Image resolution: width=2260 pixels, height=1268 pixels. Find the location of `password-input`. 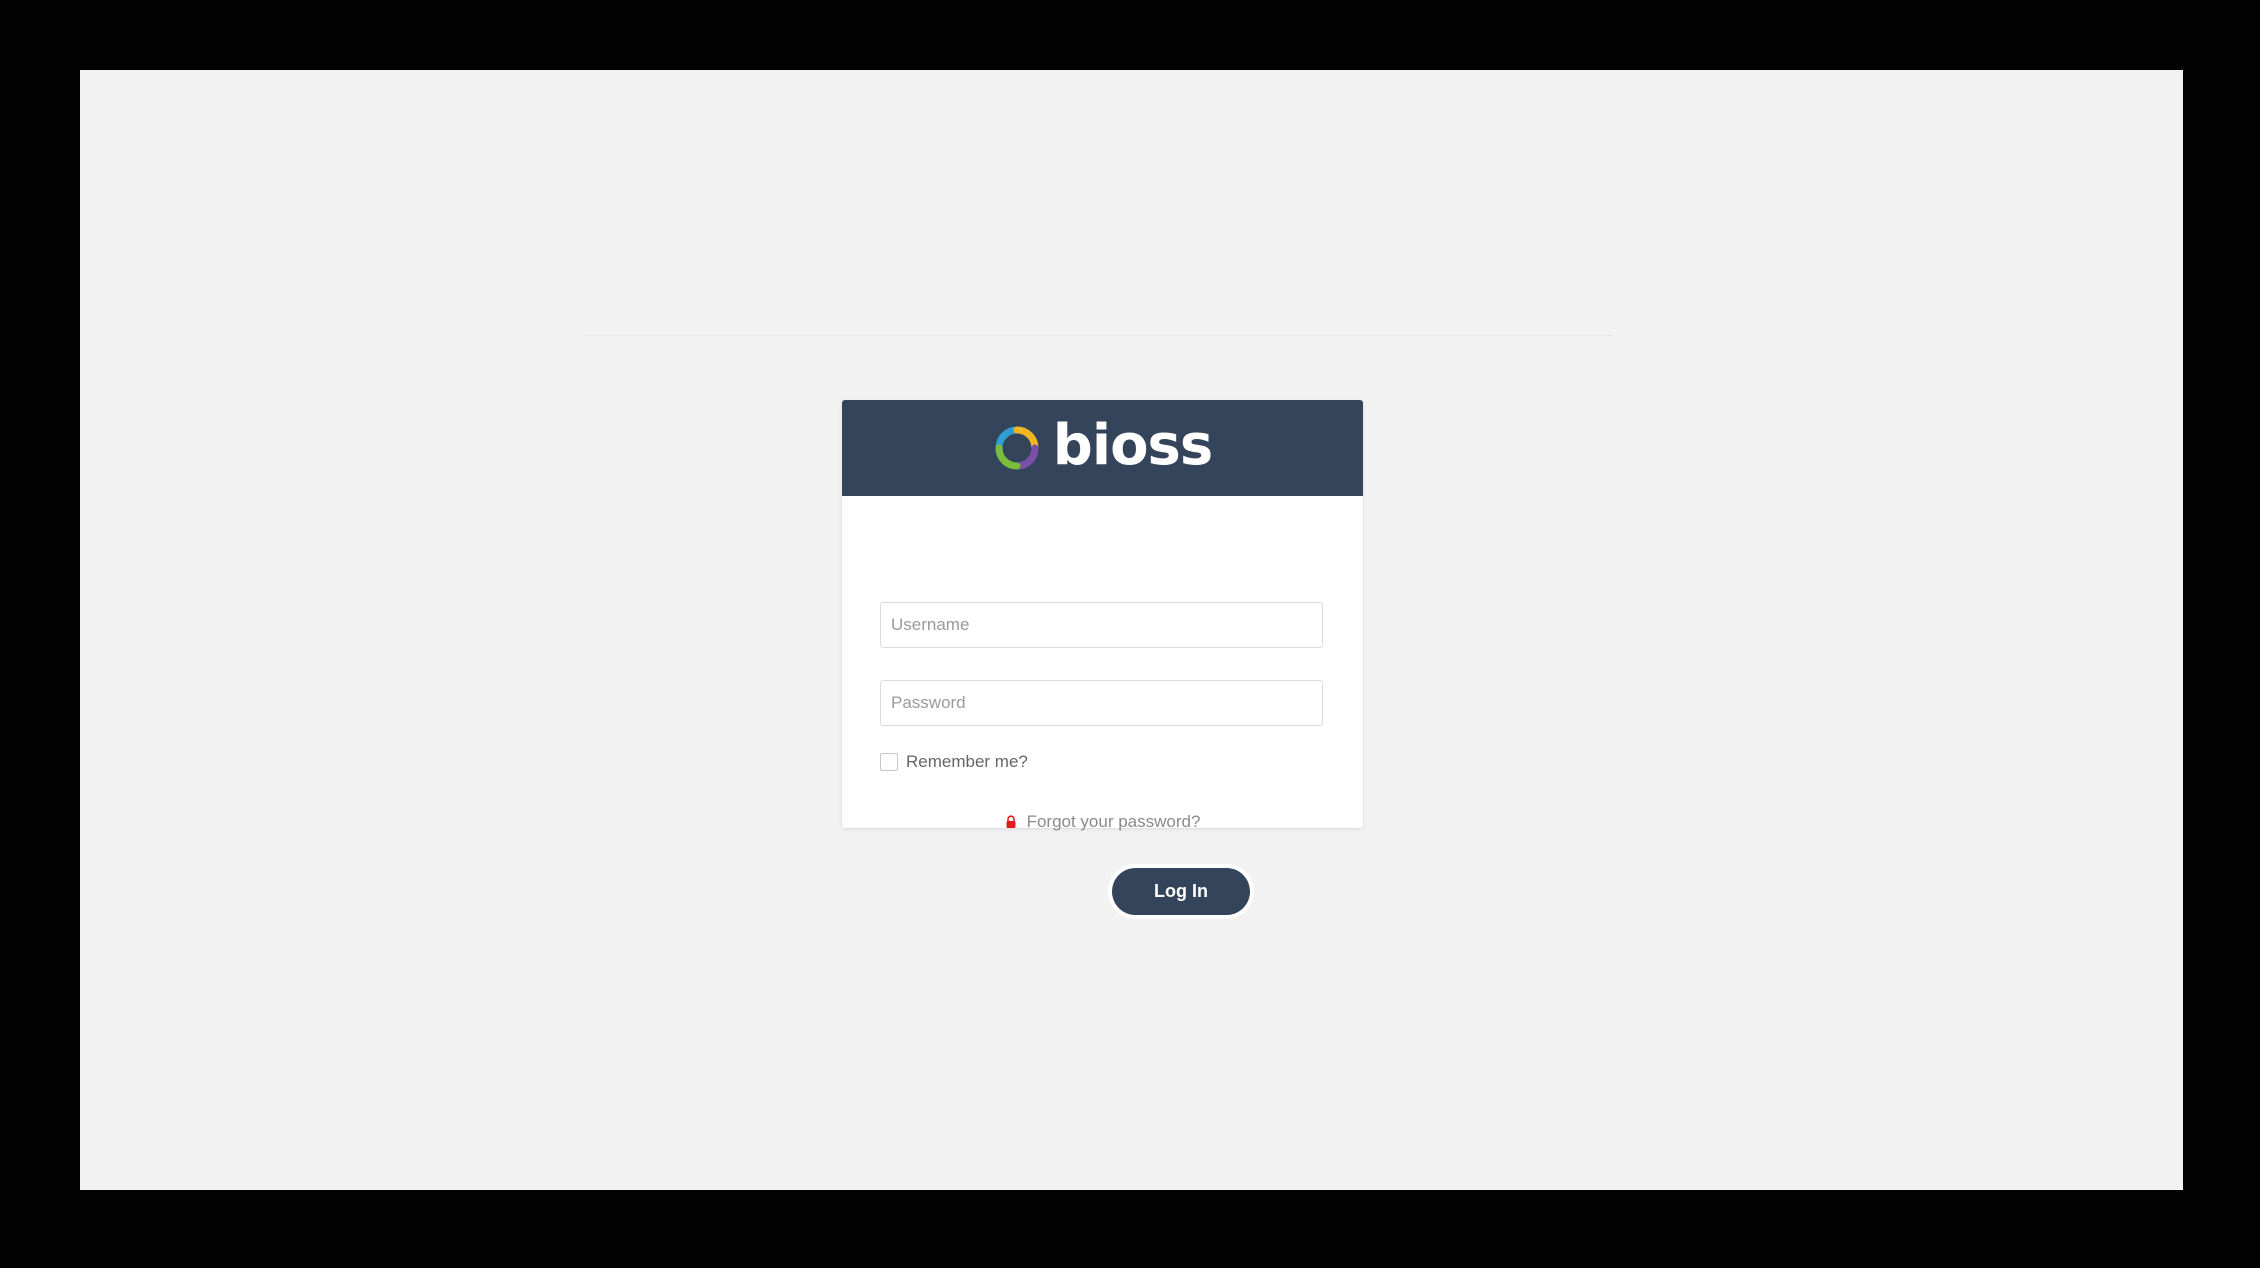

password-input is located at coordinates (1101, 703).